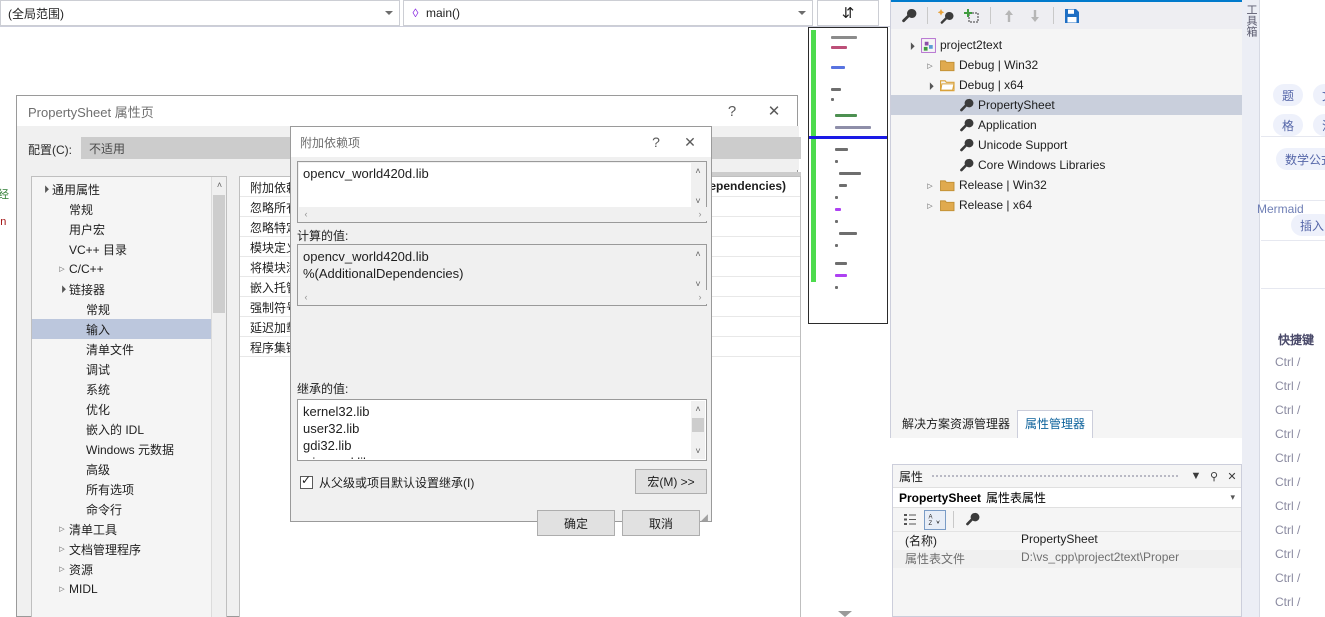 The image size is (1325, 617). I want to click on property-manager-row: ▷ Release | x64, so click(1067, 205).